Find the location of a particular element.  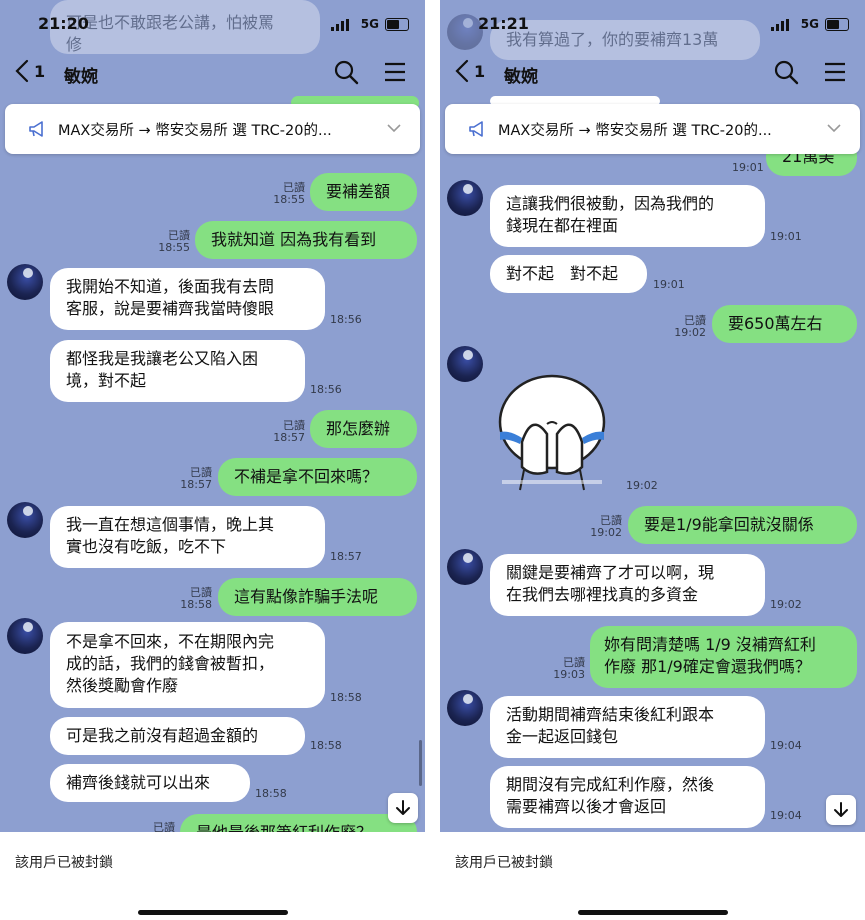

status-bar: 21:21 5G is located at coordinates (652, 24).